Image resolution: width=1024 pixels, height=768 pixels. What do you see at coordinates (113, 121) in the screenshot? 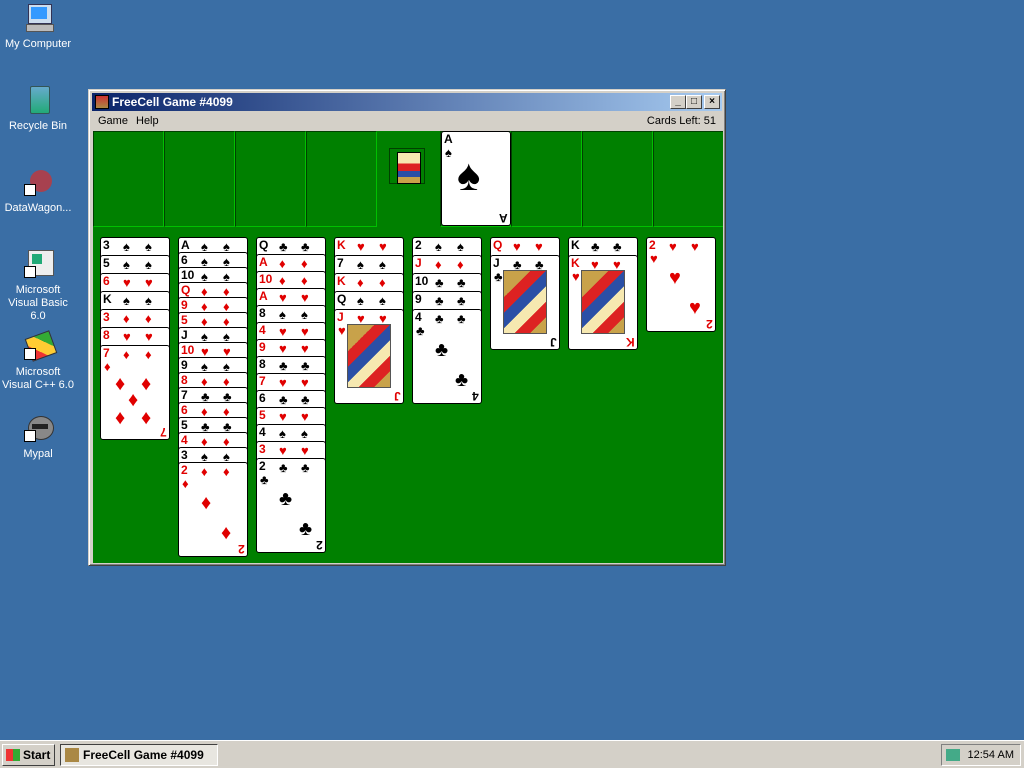
I see `menu-game: Game` at bounding box center [113, 121].